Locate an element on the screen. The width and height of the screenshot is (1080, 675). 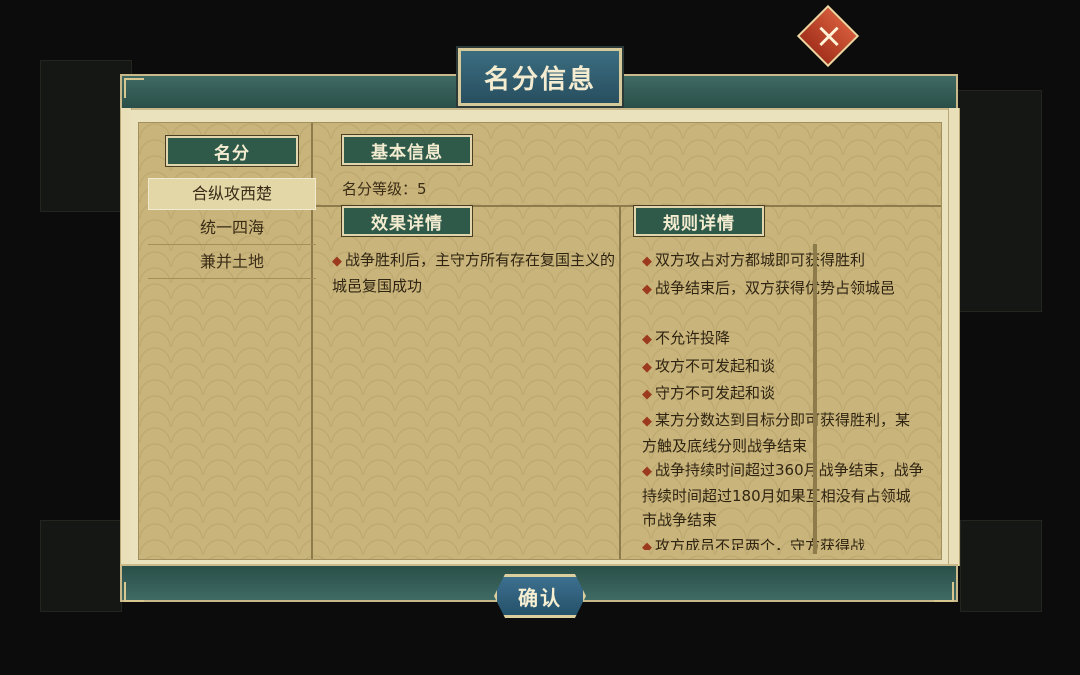
dialog-title: 名分信息 is located at coordinates (539, 79).